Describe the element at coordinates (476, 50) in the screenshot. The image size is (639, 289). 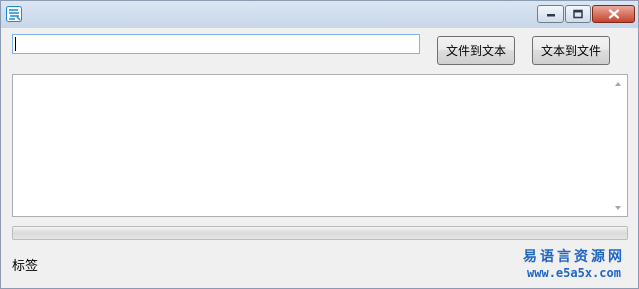
I see `file-to-text-button: 文件到文本` at that location.